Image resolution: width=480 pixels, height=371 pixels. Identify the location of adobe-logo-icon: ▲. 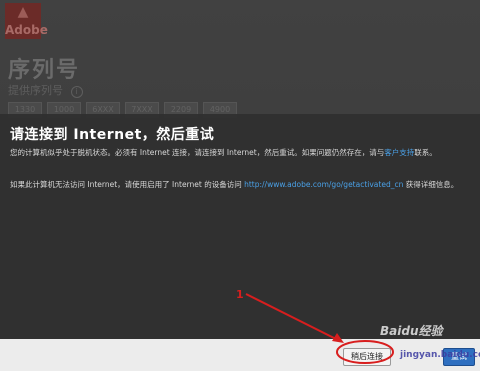
(23, 12).